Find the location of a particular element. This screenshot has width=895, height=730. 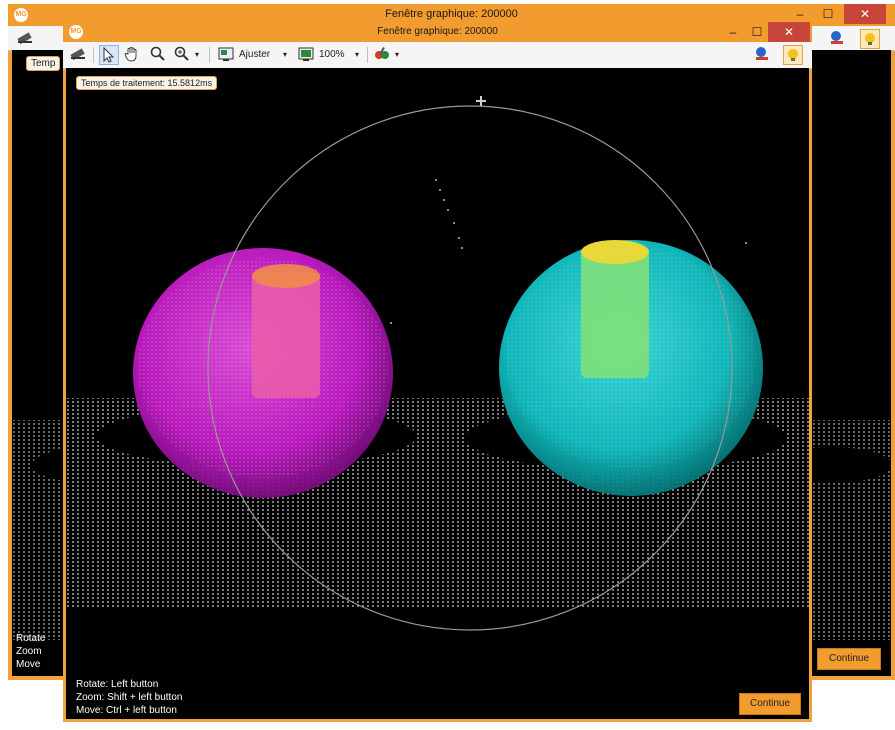

color-tool-icon is located at coordinates (382, 55).